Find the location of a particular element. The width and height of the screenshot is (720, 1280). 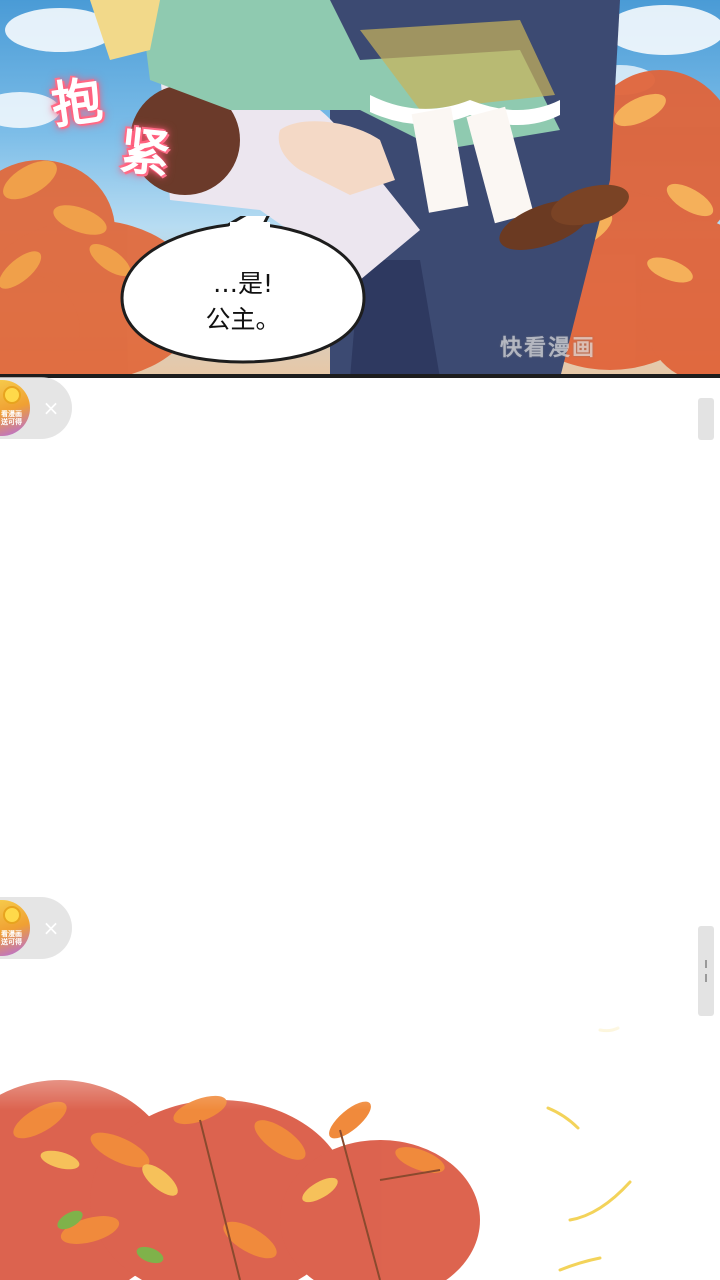

sfx-char-hold: 抱 is located at coordinates (77, 102).